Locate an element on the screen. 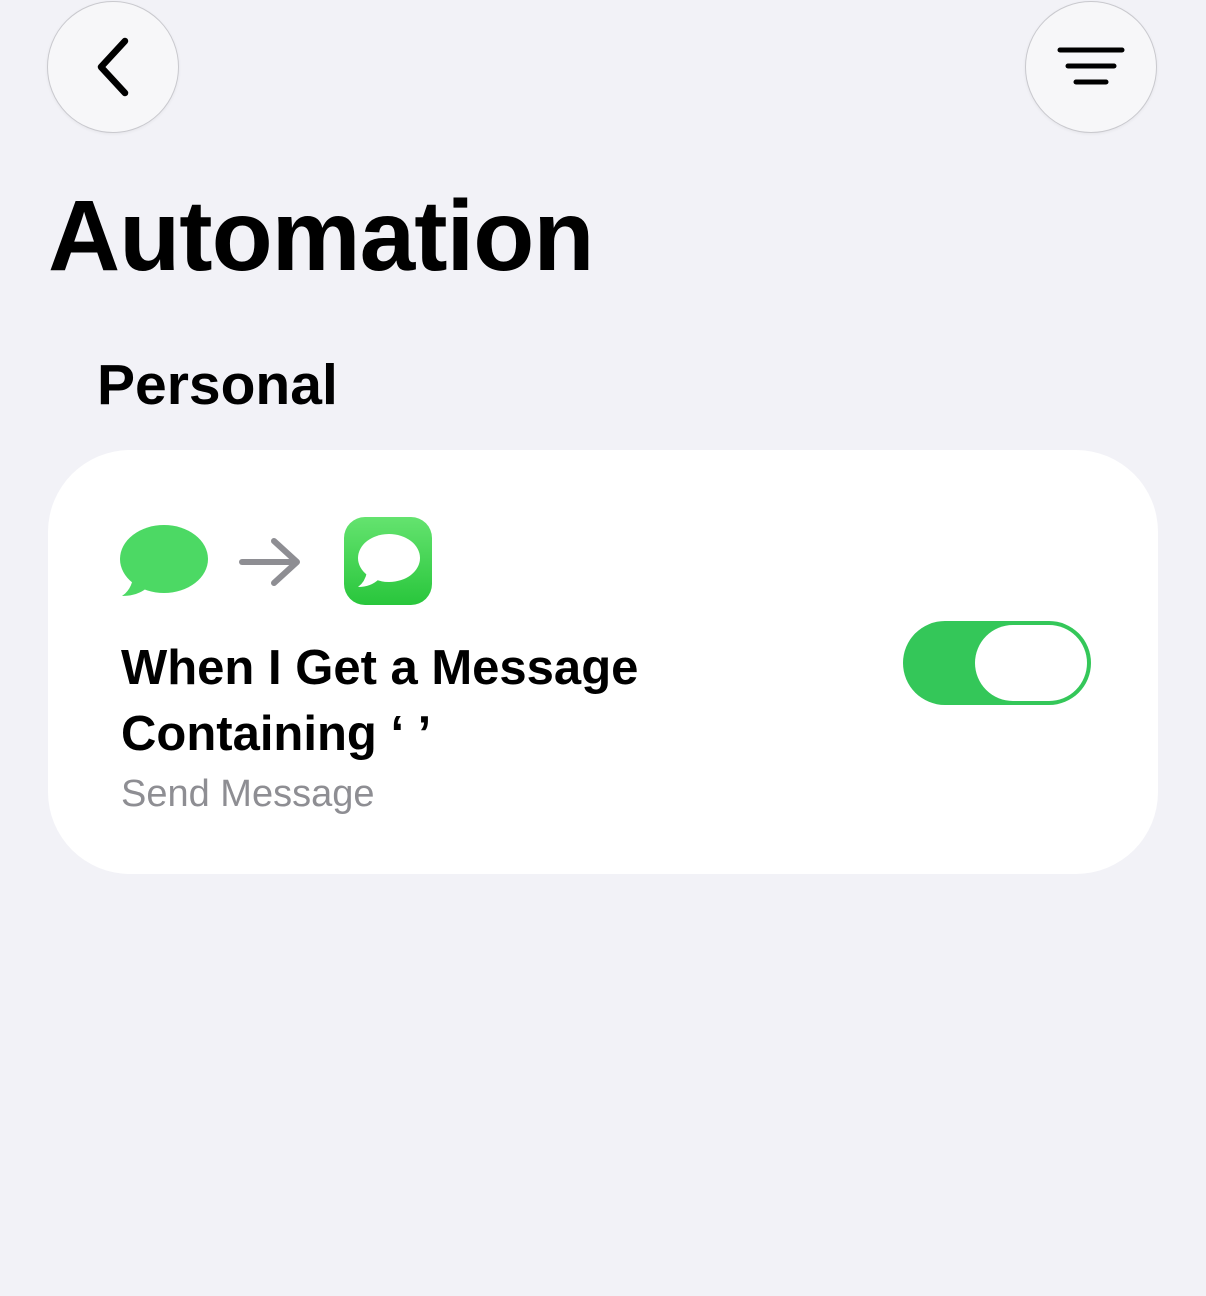  messages-app-icon is located at coordinates (388, 561).